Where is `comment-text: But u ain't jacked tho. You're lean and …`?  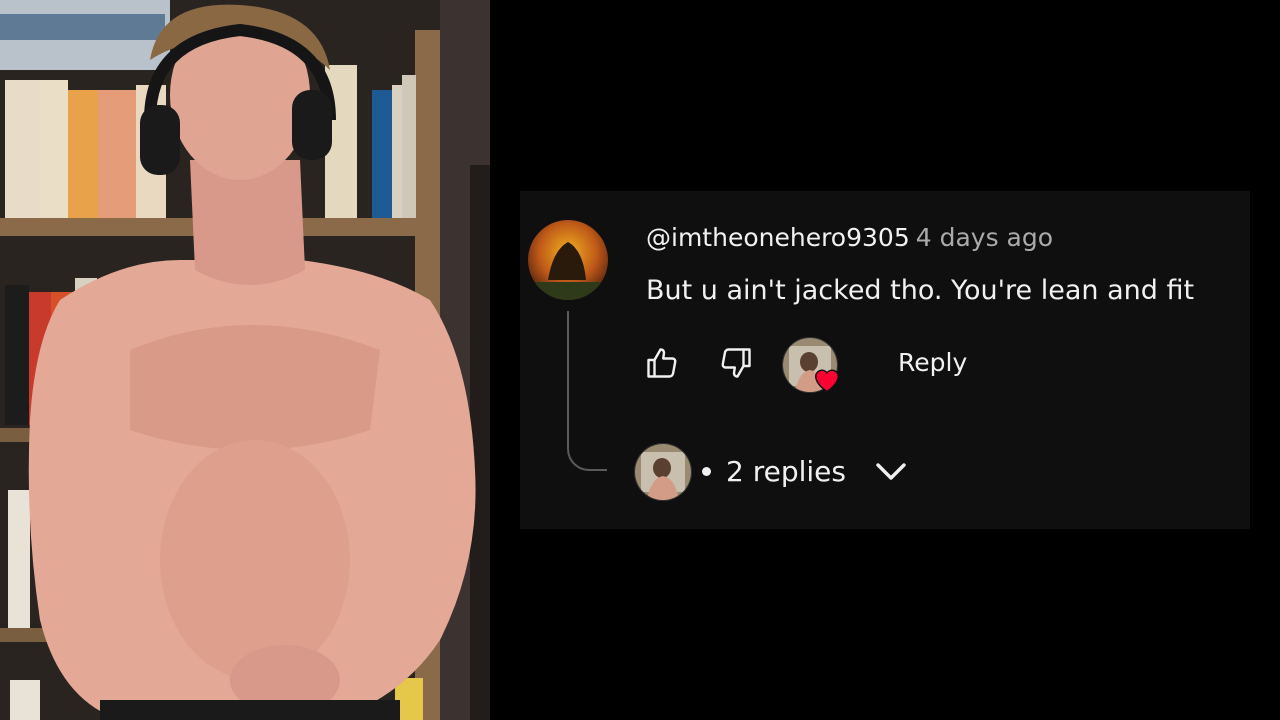 comment-text: But u ain't jacked tho. You're lean and … is located at coordinates (920, 290).